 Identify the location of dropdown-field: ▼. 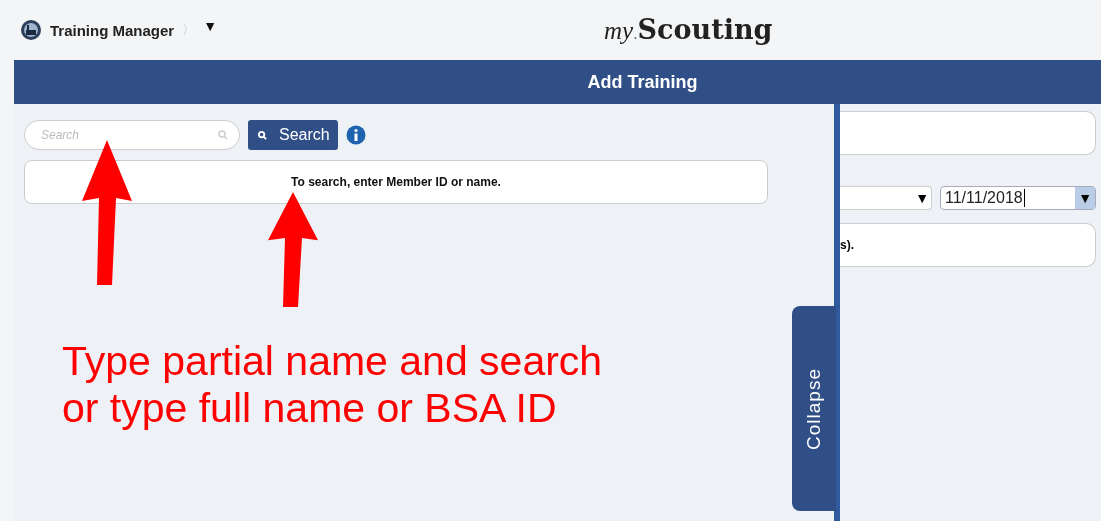
(886, 198).